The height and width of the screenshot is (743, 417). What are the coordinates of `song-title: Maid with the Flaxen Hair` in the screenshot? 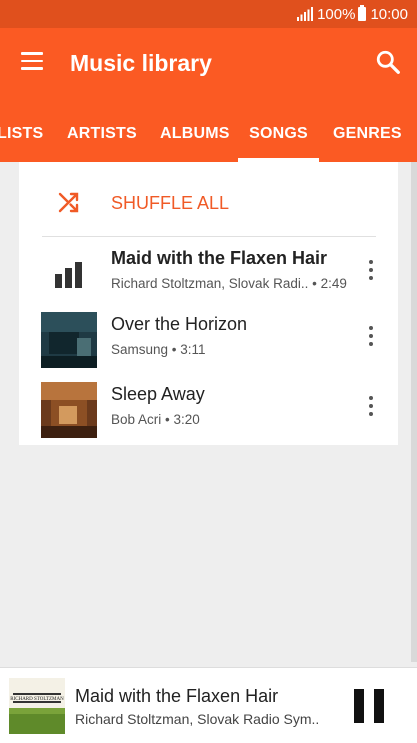 It's located at (219, 258).